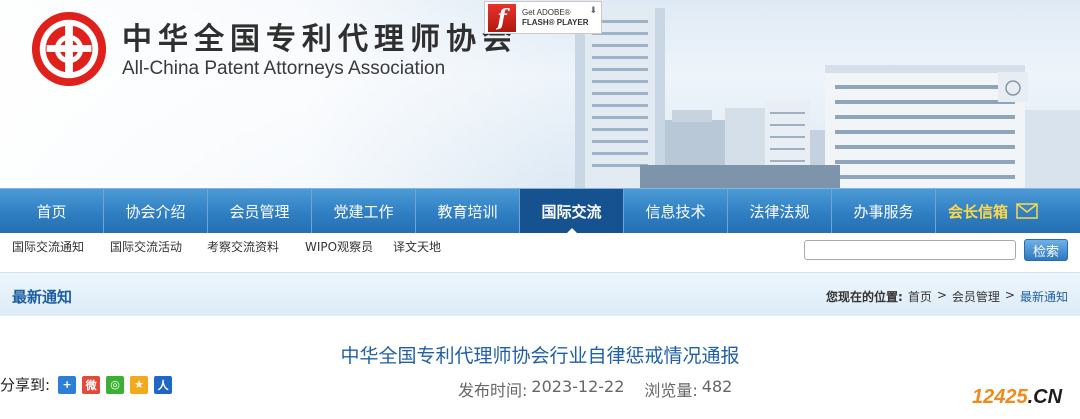 The width and height of the screenshot is (1080, 419). What do you see at coordinates (146, 246) in the screenshot?
I see `subnav-item-activities: 国际交流活动` at bounding box center [146, 246].